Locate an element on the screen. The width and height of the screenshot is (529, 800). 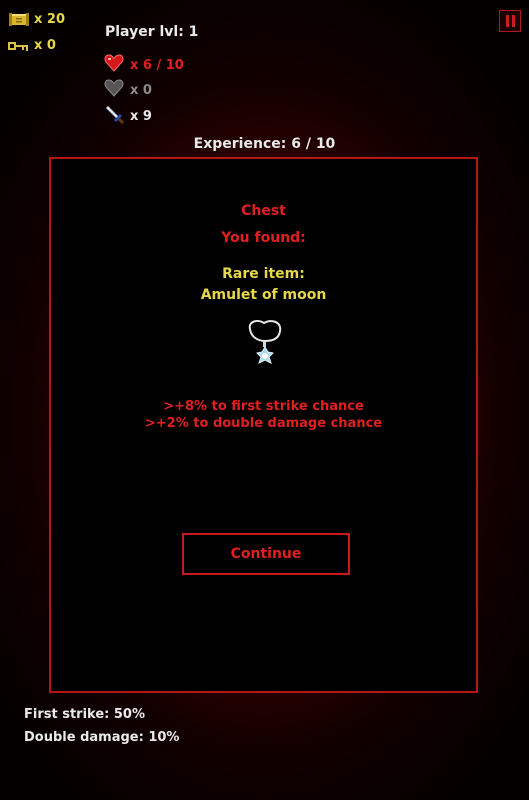
armor-stat: x 0 is located at coordinates (144, 90).